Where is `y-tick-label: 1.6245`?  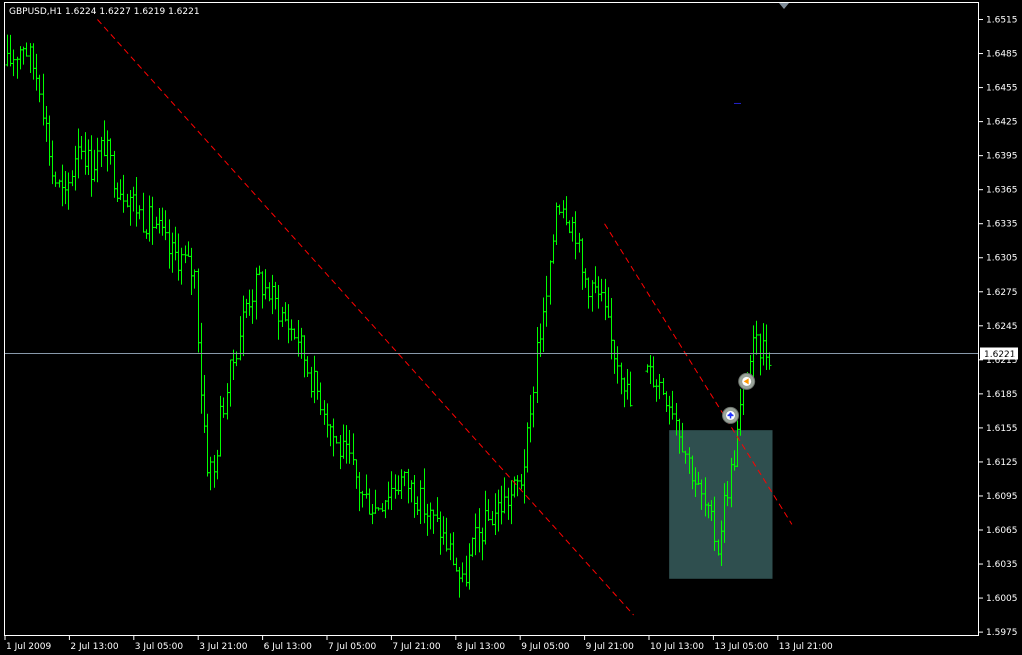
y-tick-label: 1.6245 is located at coordinates (1002, 327).